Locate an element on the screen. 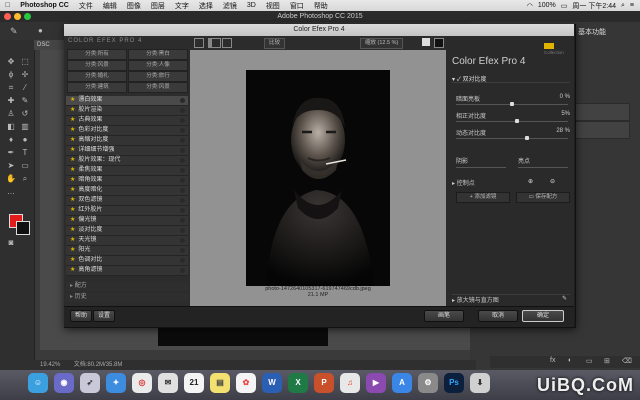 The image size is (640, 400). background-color-swatch is located at coordinates (23, 228).